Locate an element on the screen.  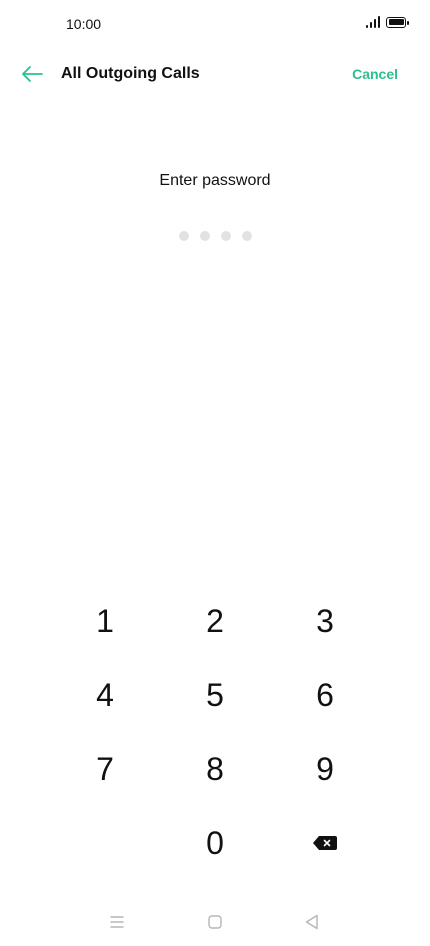
keypad-row: 7 8 9 is located at coordinates (215, 769).